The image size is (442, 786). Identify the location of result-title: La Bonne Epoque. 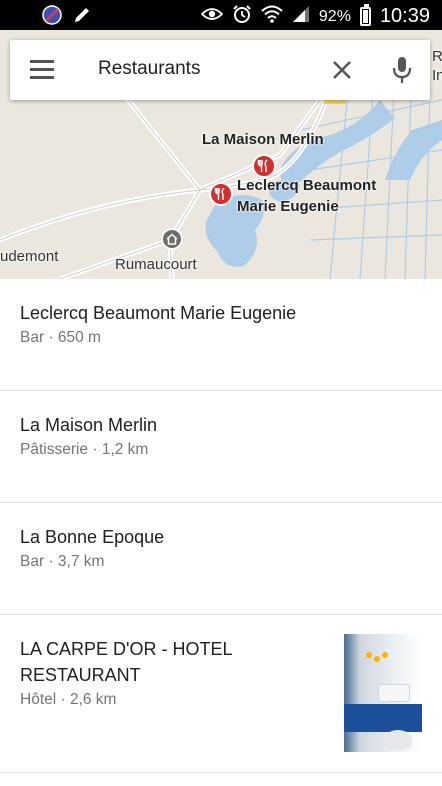
(92, 537).